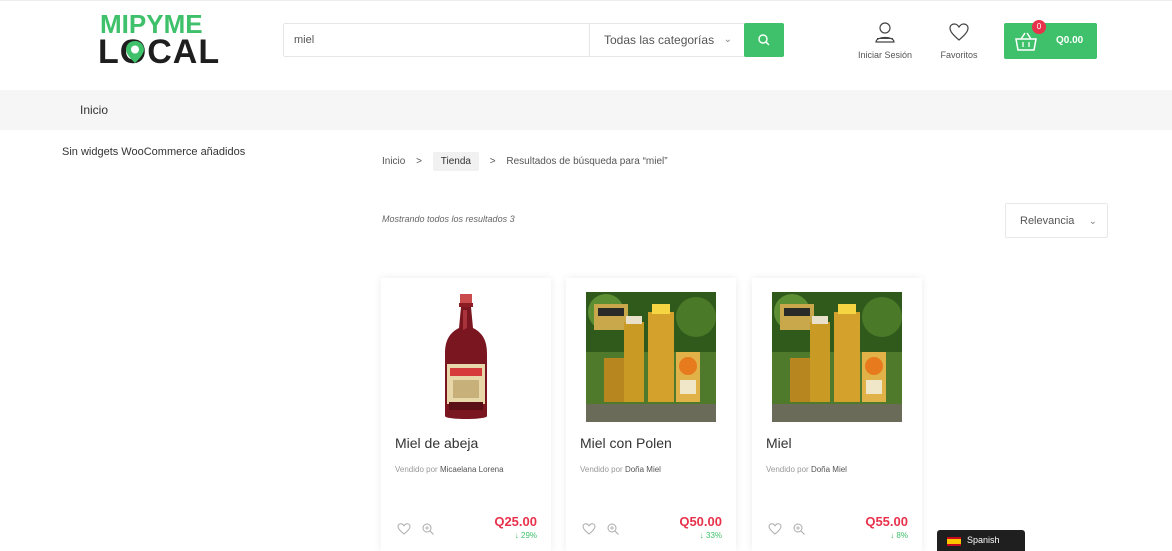  Describe the element at coordinates (700, 521) in the screenshot. I see `product-price: Q50.00` at that location.